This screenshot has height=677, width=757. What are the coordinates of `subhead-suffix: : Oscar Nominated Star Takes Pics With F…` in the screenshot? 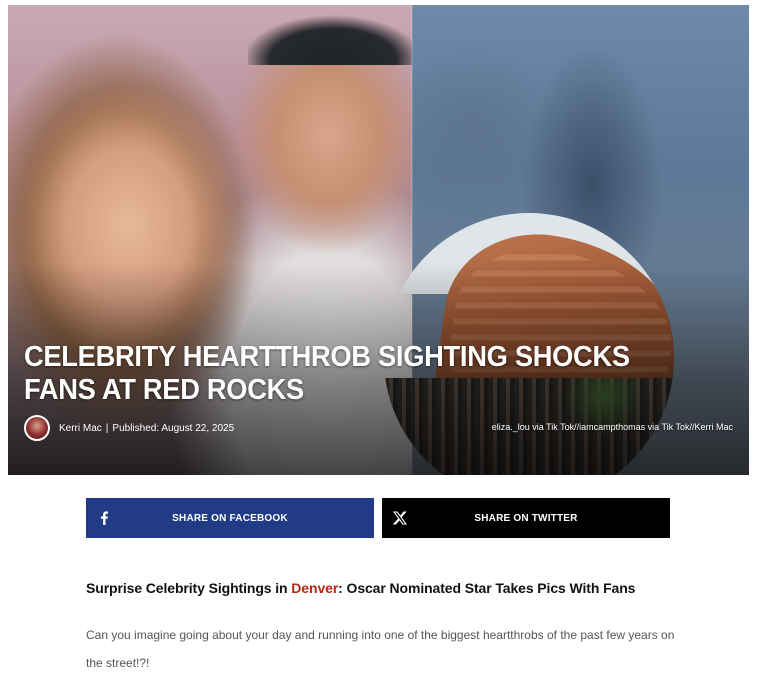 It's located at (487, 588).